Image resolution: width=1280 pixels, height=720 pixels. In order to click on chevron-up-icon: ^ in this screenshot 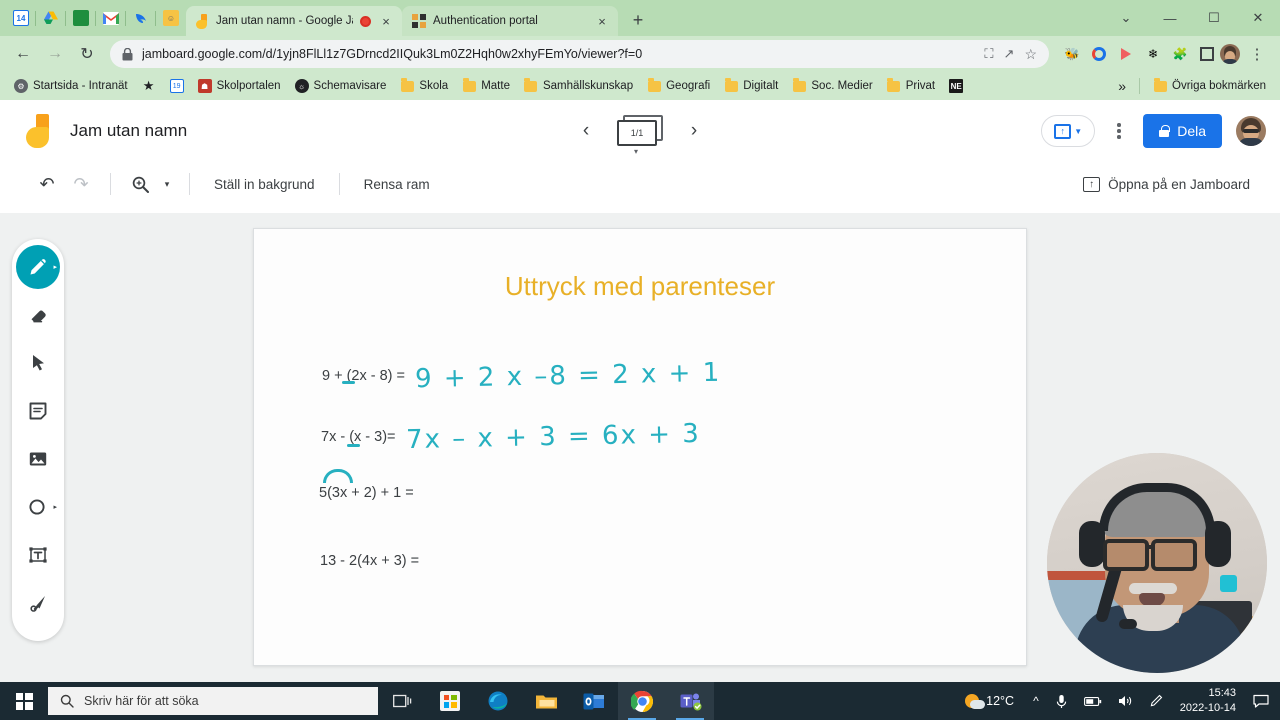, I will do `click(1036, 701)`.